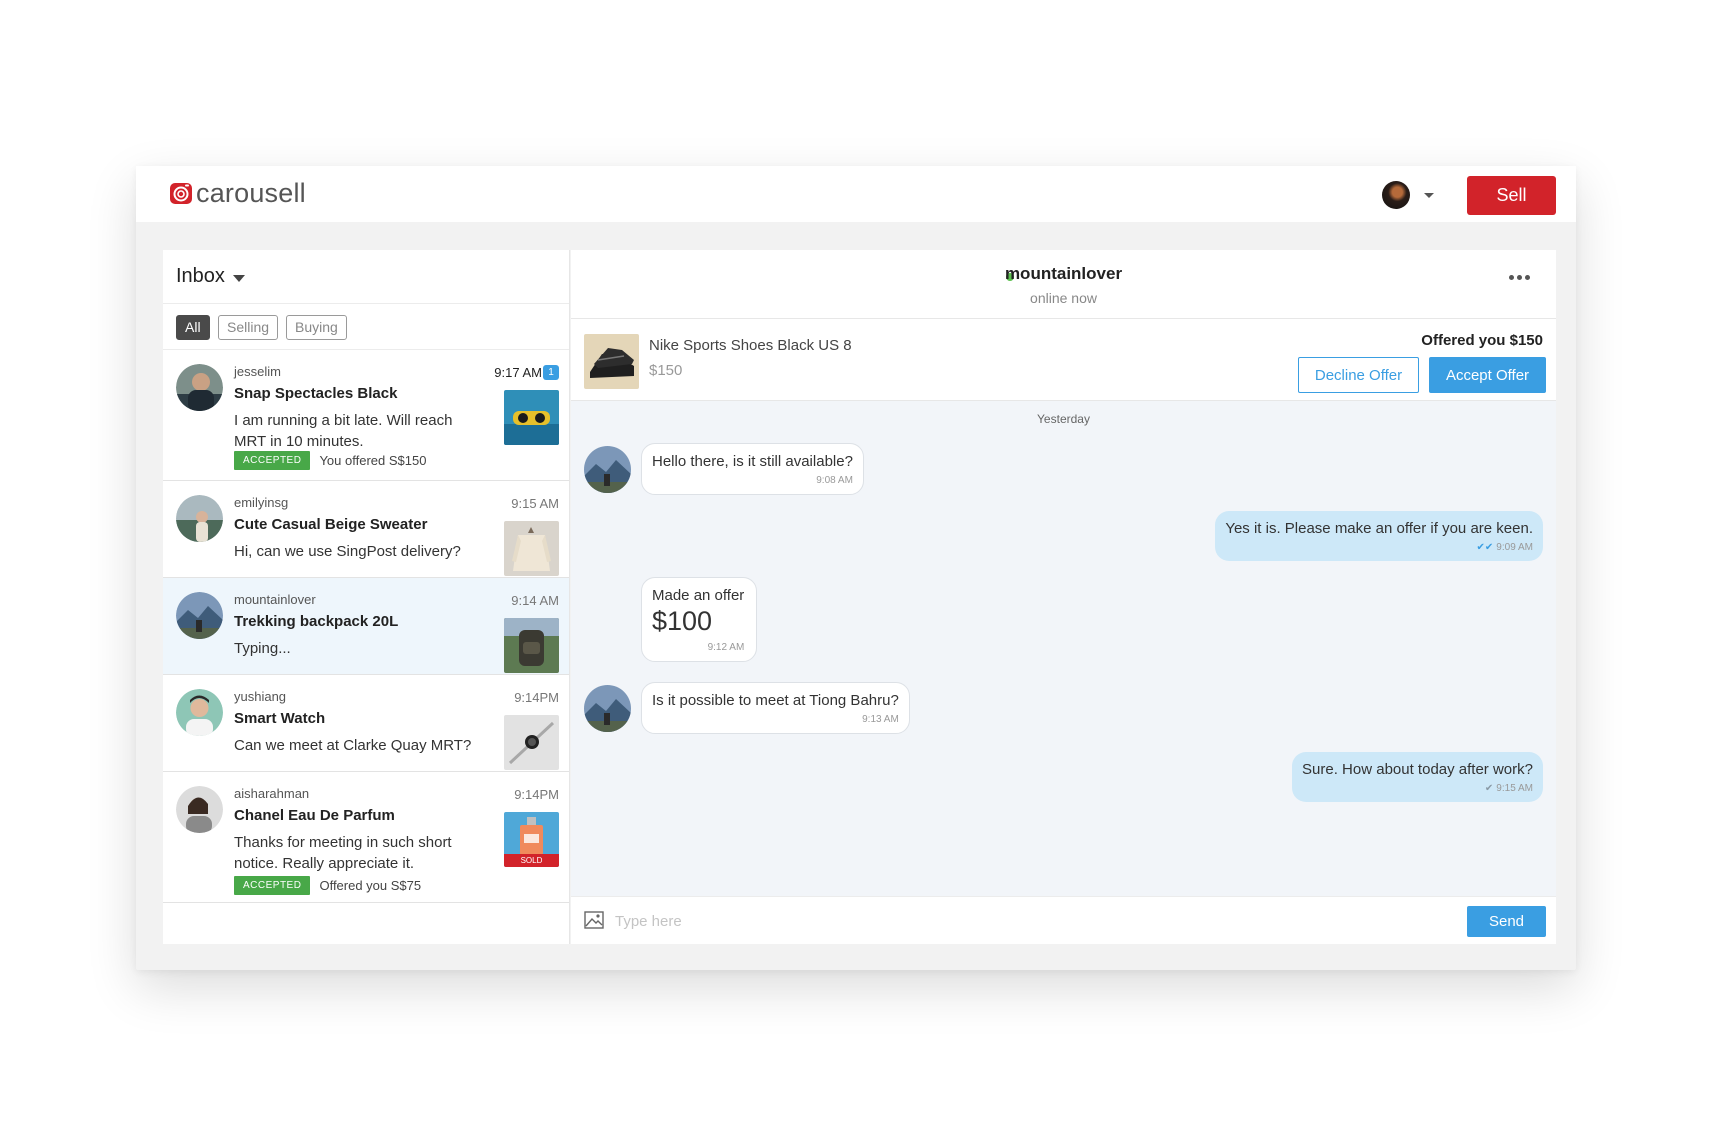 Image resolution: width=1710 pixels, height=1131 pixels. Describe the element at coordinates (193, 327) in the screenshot. I see `filter-all: All` at that location.